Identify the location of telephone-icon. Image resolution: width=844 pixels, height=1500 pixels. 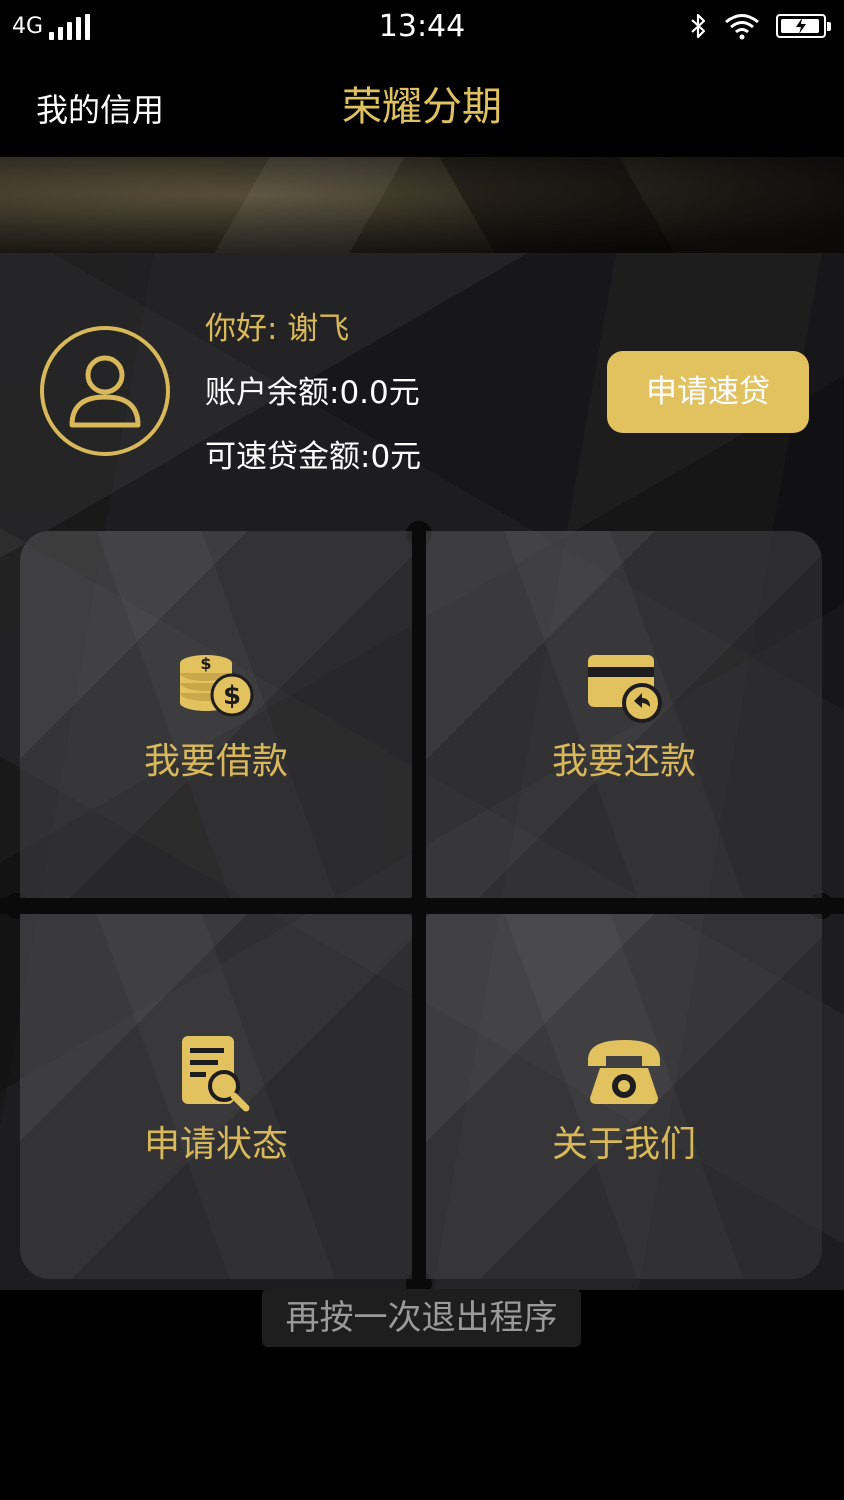
(624, 1072).